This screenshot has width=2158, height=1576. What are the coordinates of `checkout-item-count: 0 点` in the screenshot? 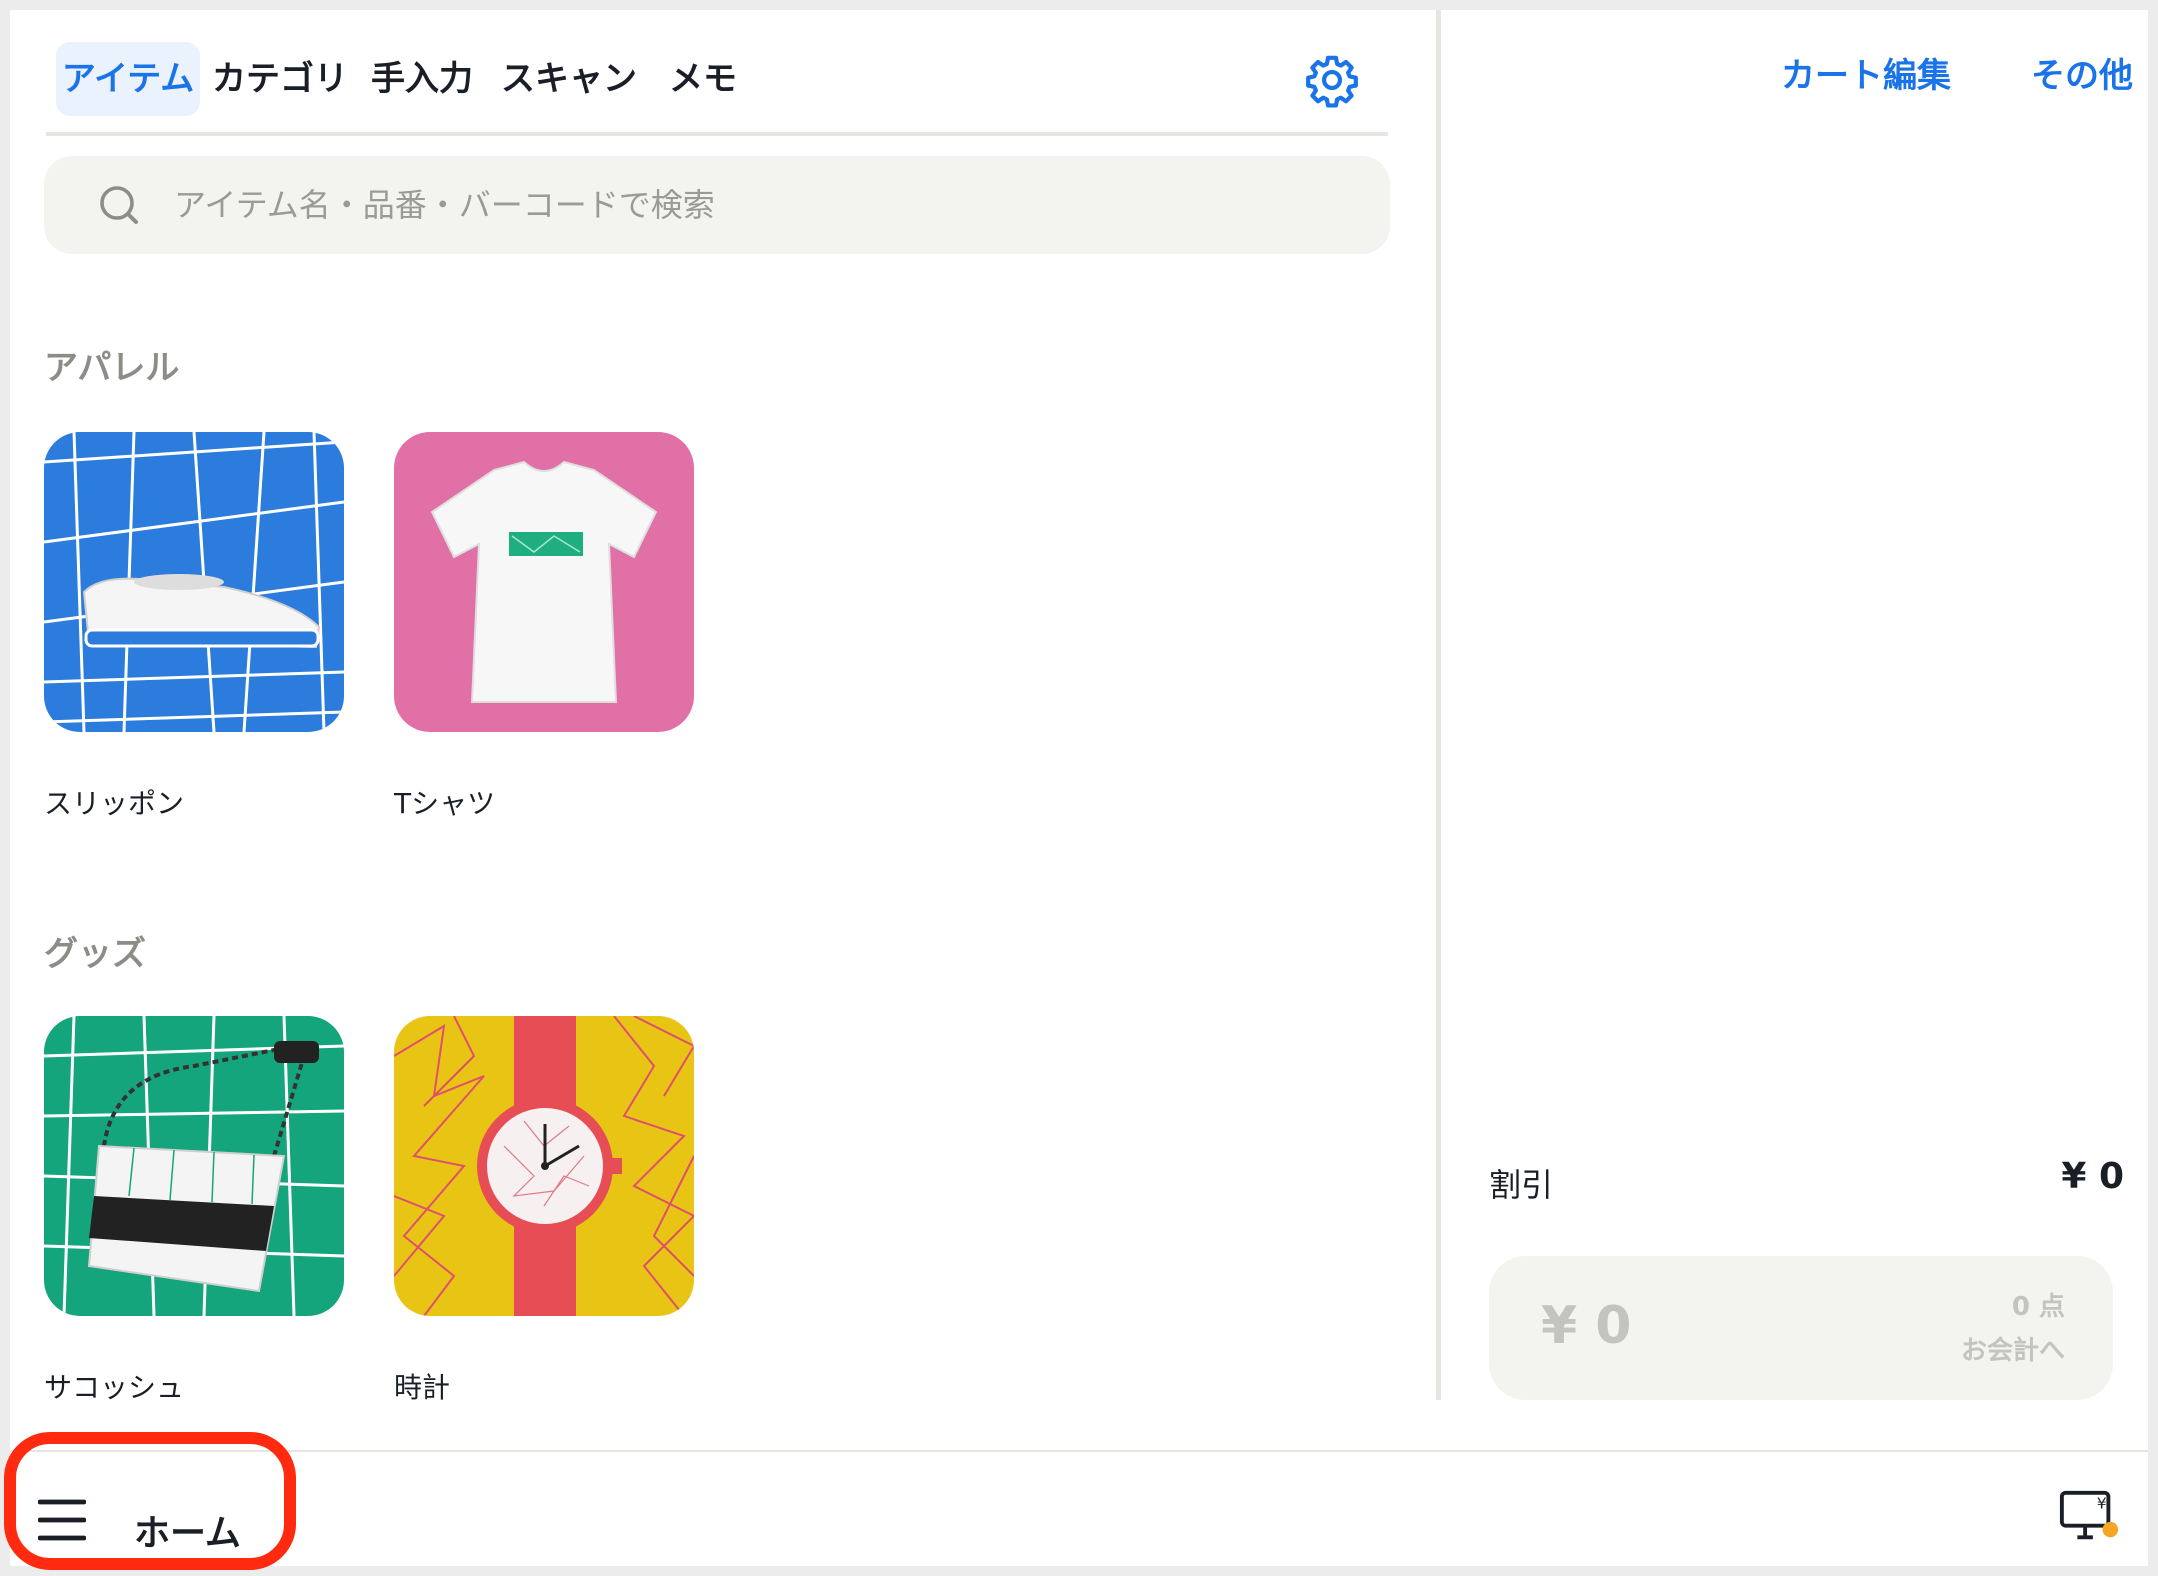 It's located at (2038, 1307).